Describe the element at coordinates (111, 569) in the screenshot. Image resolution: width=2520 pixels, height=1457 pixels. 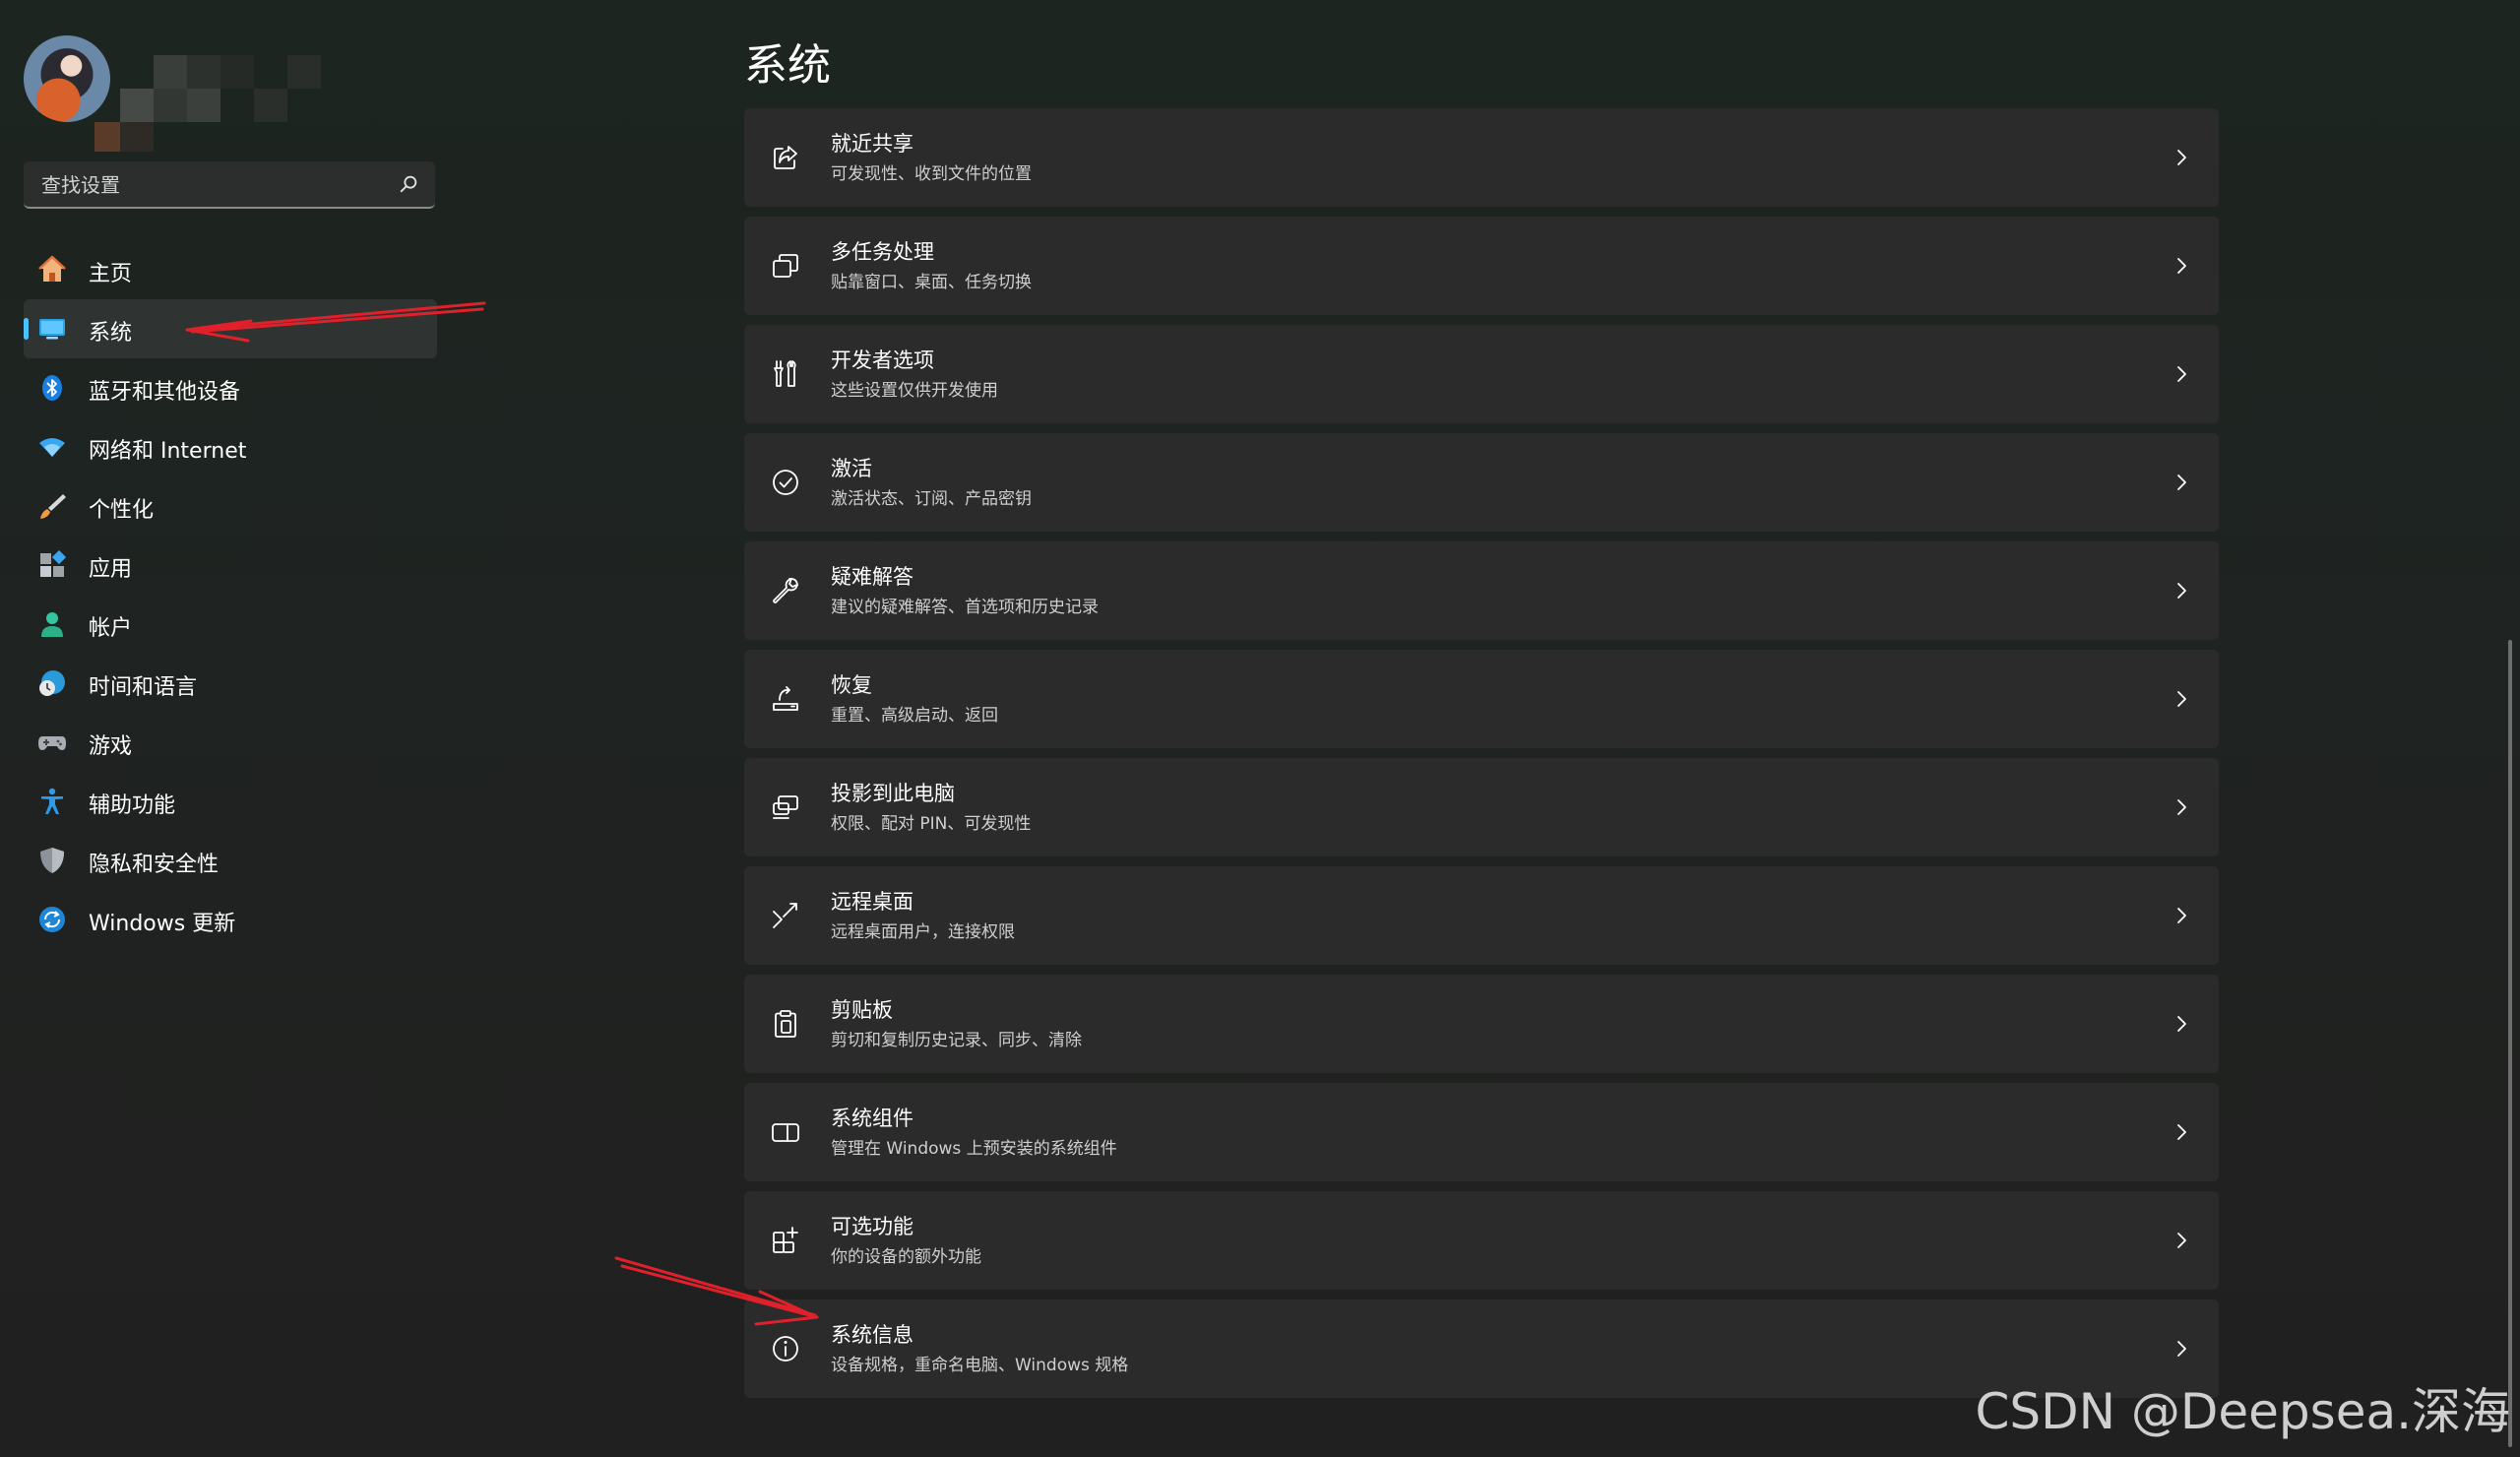
I see `sidebar-item-label: 应用` at that location.